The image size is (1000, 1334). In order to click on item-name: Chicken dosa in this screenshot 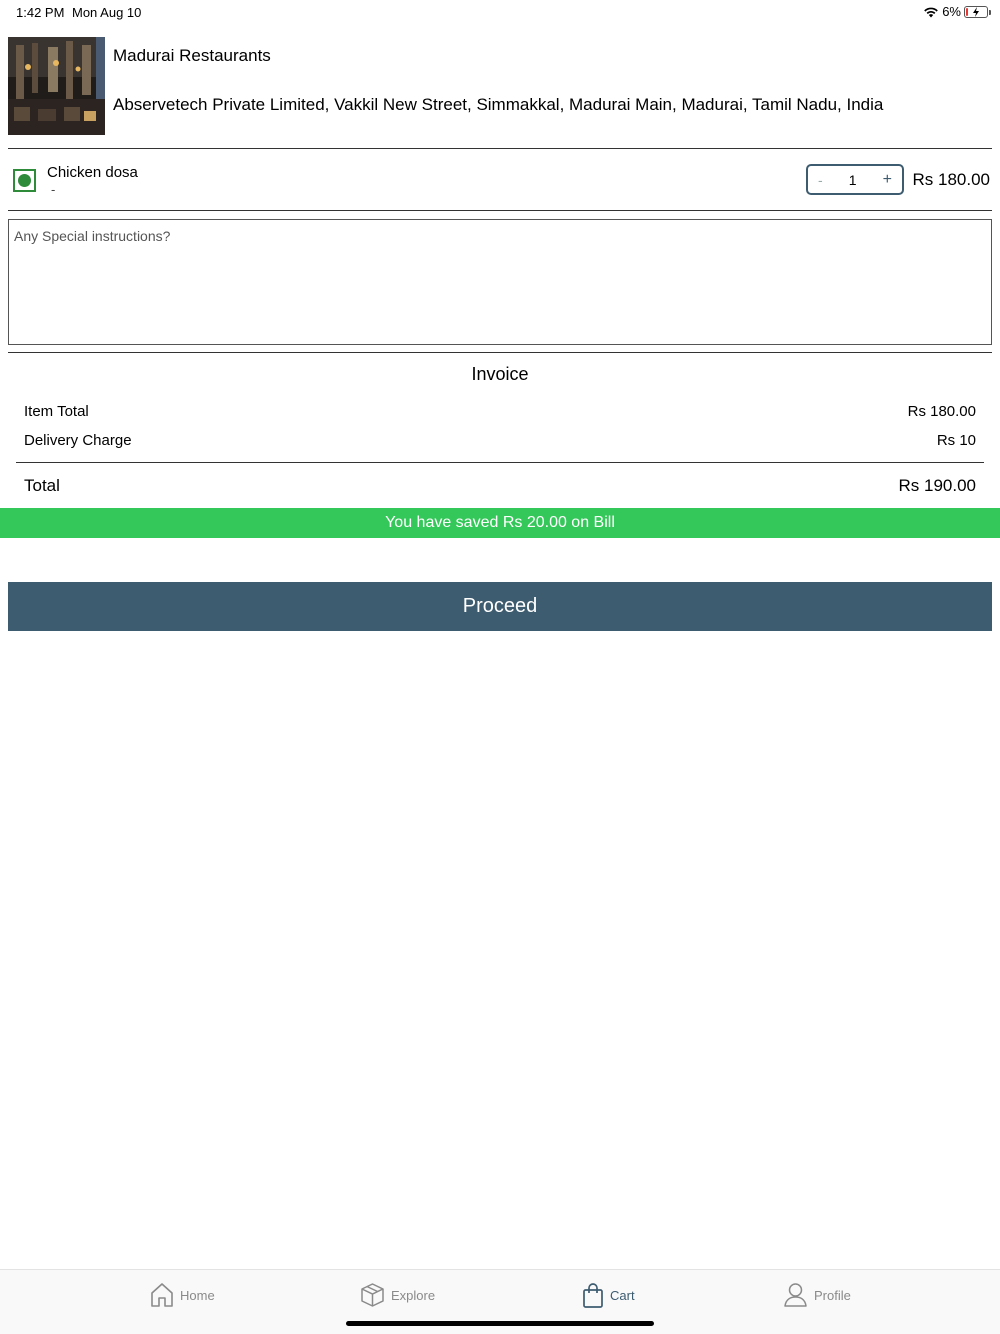, I will do `click(92, 172)`.